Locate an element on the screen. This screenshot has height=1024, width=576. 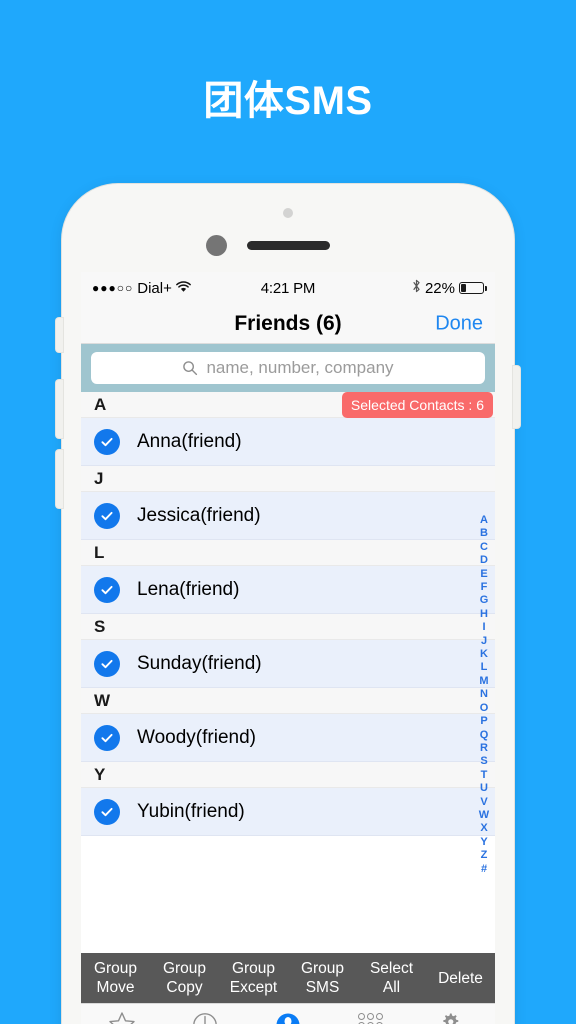
index-letter: W is located at coordinates (484, 815).